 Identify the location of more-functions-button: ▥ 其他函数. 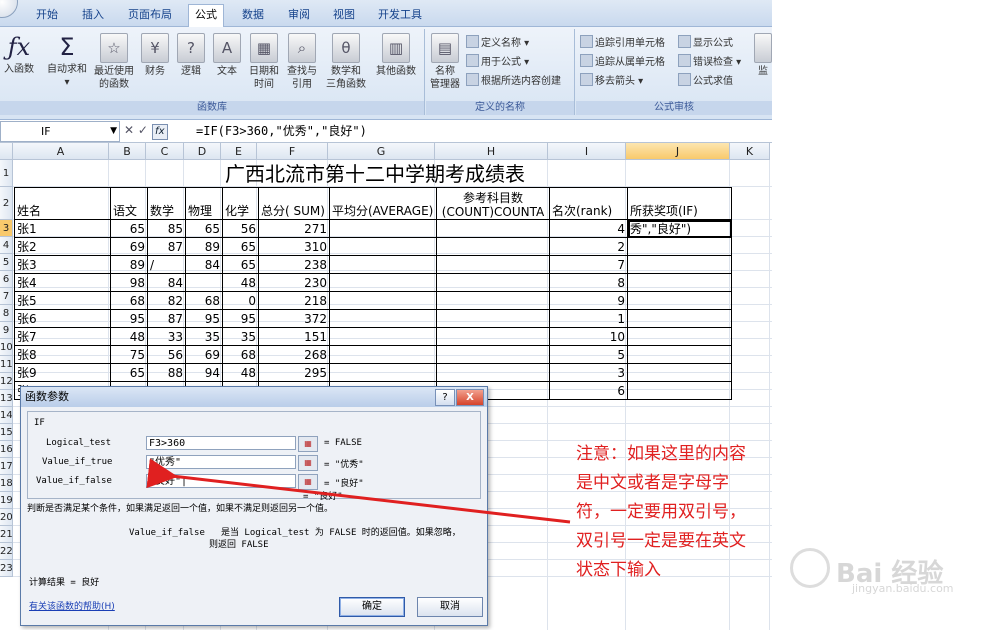
(396, 55).